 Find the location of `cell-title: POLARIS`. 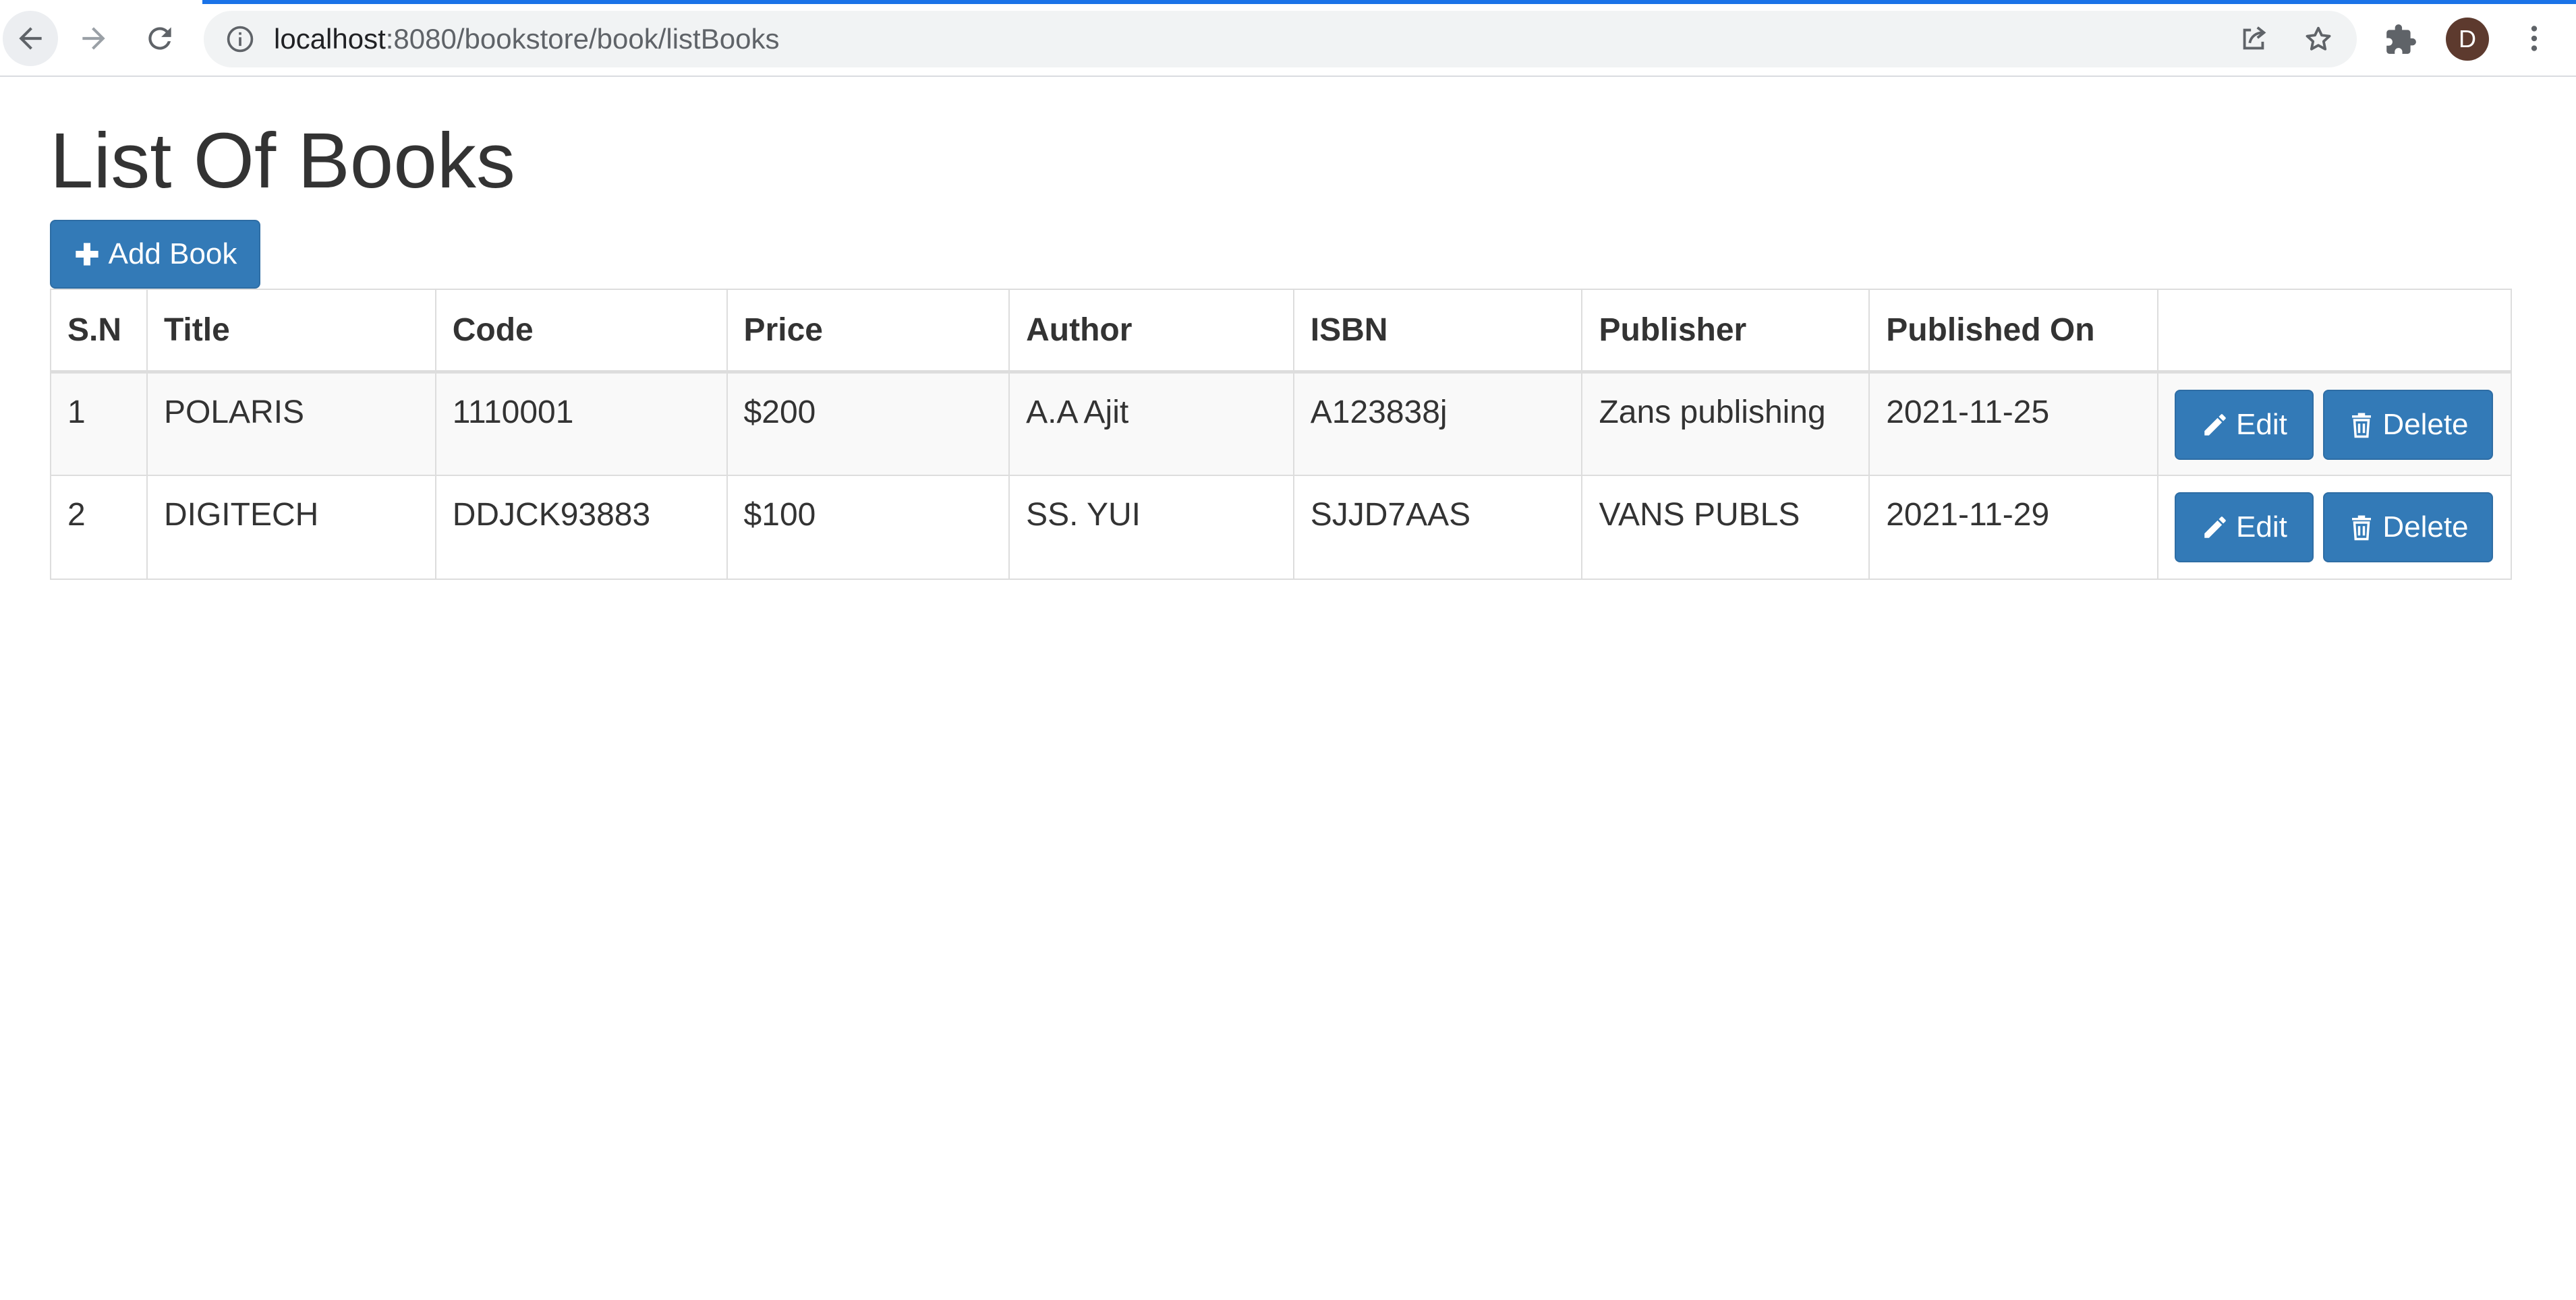

cell-title: POLARIS is located at coordinates (291, 424).